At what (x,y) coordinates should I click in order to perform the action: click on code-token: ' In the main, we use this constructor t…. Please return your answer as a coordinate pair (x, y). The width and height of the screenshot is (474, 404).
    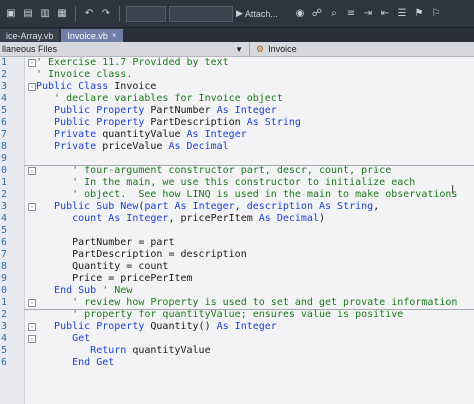
    Looking at the image, I should click on (226, 182).